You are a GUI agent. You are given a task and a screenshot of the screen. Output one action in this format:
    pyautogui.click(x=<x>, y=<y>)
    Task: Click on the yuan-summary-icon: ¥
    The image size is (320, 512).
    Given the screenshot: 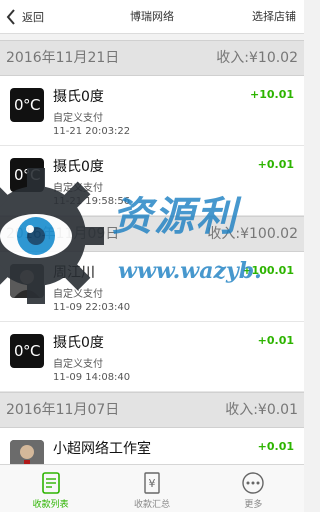 What is the action you would take?
    pyautogui.click(x=152, y=483)
    